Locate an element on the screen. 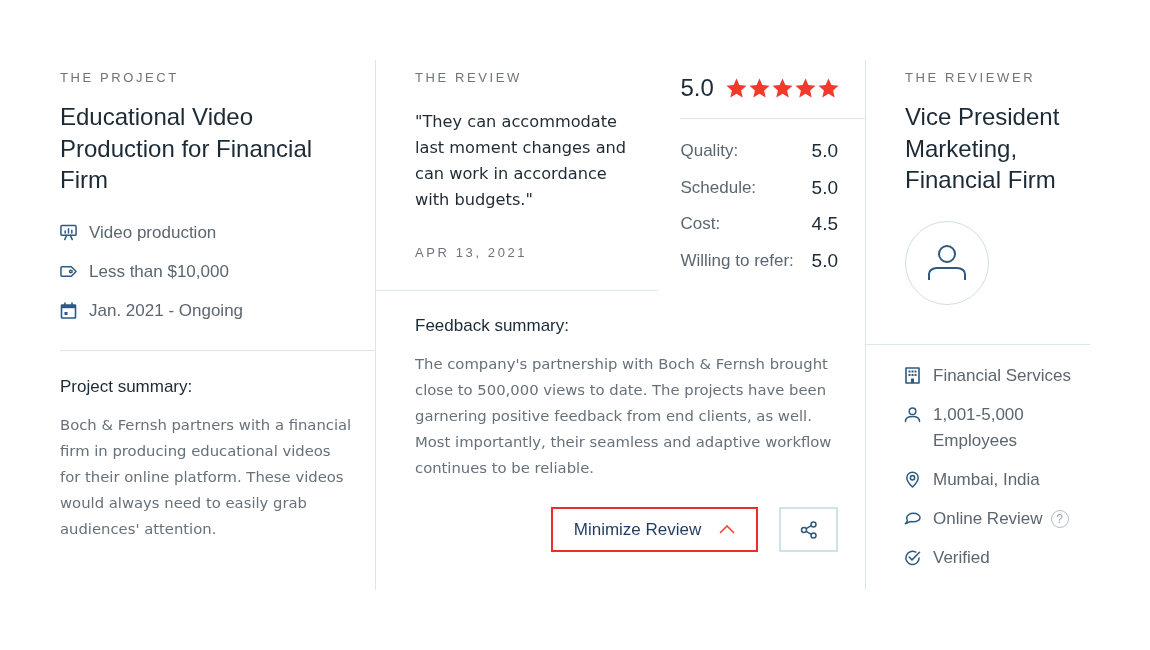  reviewer-detail: Online Review is located at coordinates (988, 518).